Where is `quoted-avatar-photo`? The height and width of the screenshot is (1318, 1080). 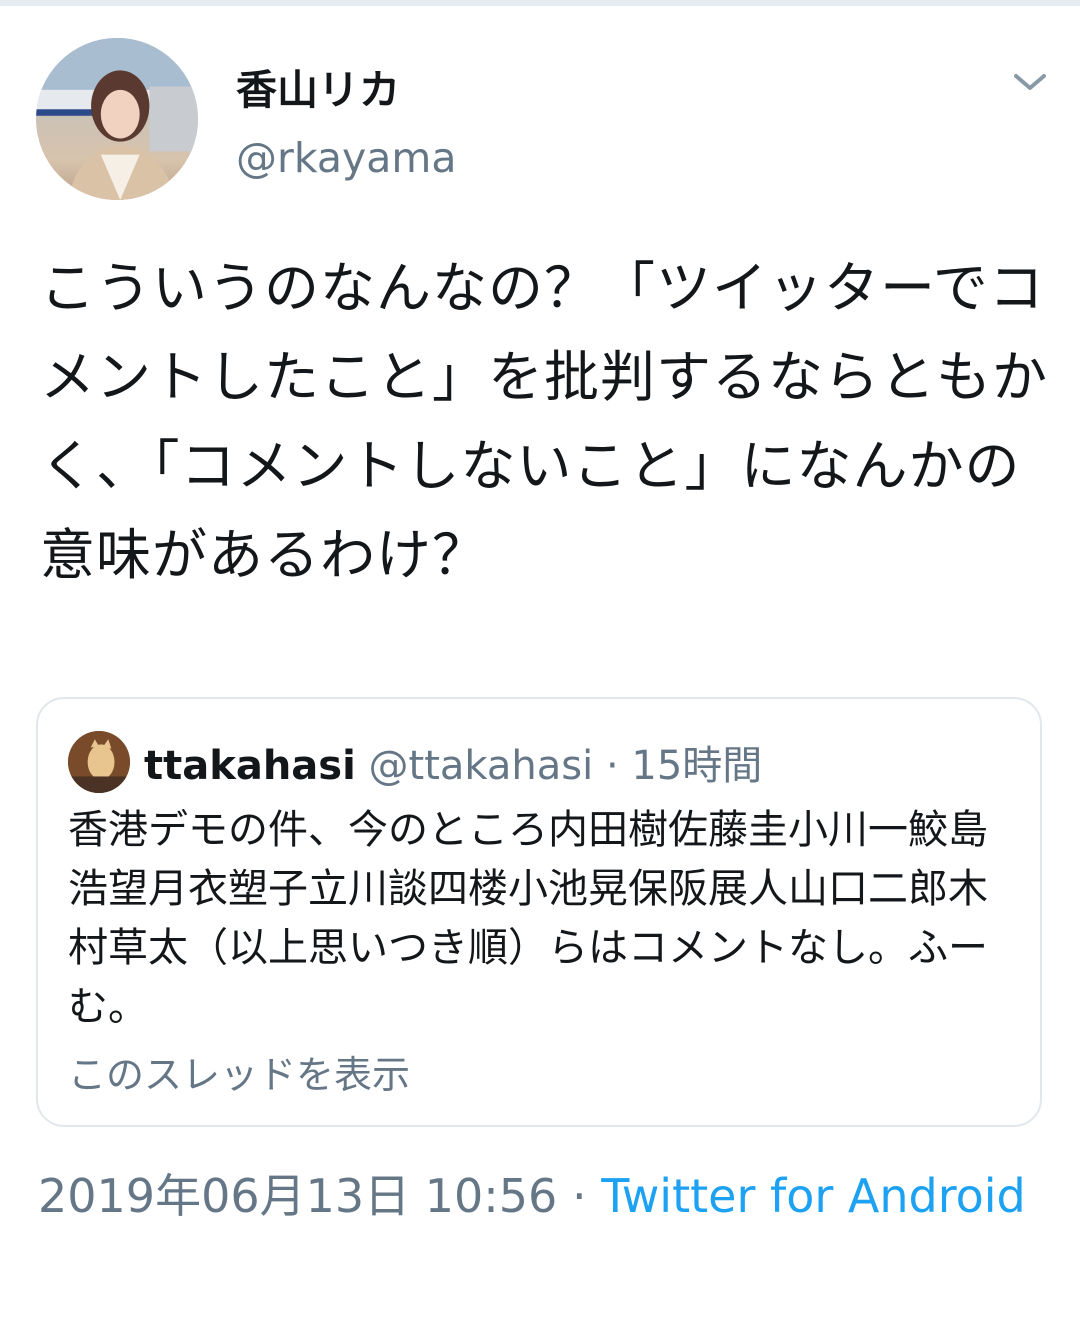
quoted-avatar-photo is located at coordinates (99, 762).